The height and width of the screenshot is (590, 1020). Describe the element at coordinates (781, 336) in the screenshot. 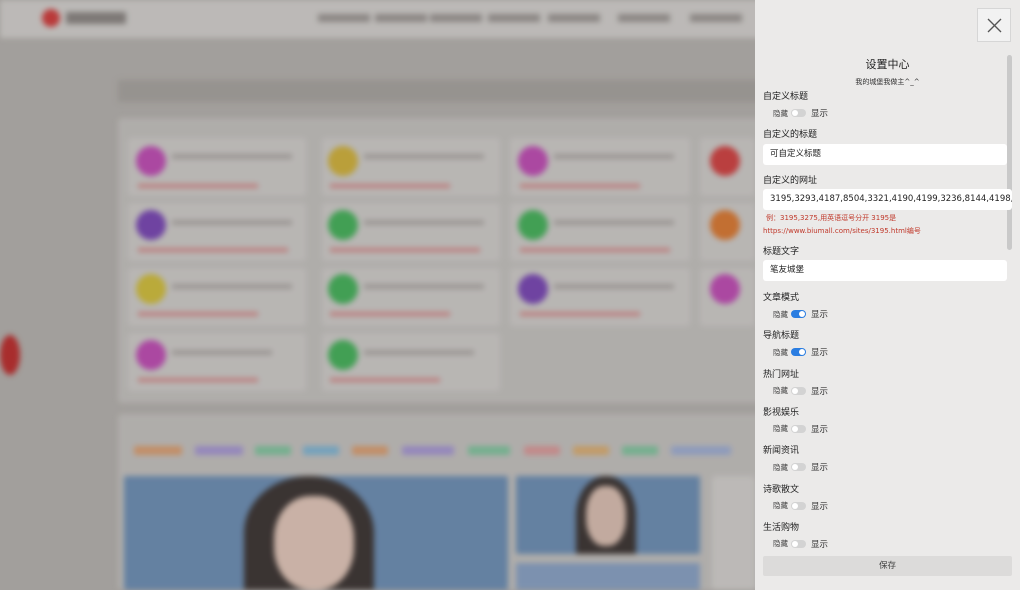

I see `section-label: 导航标题` at that location.